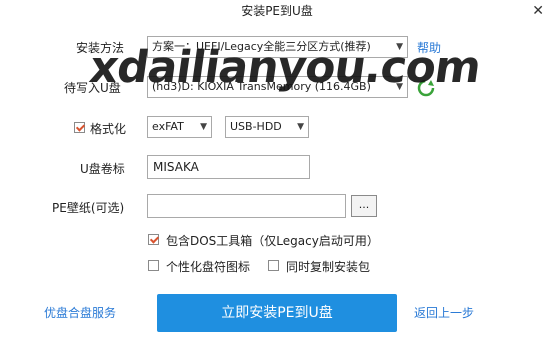  Describe the element at coordinates (168, 126) in the screenshot. I see `filesystem-value: exFAT` at that location.